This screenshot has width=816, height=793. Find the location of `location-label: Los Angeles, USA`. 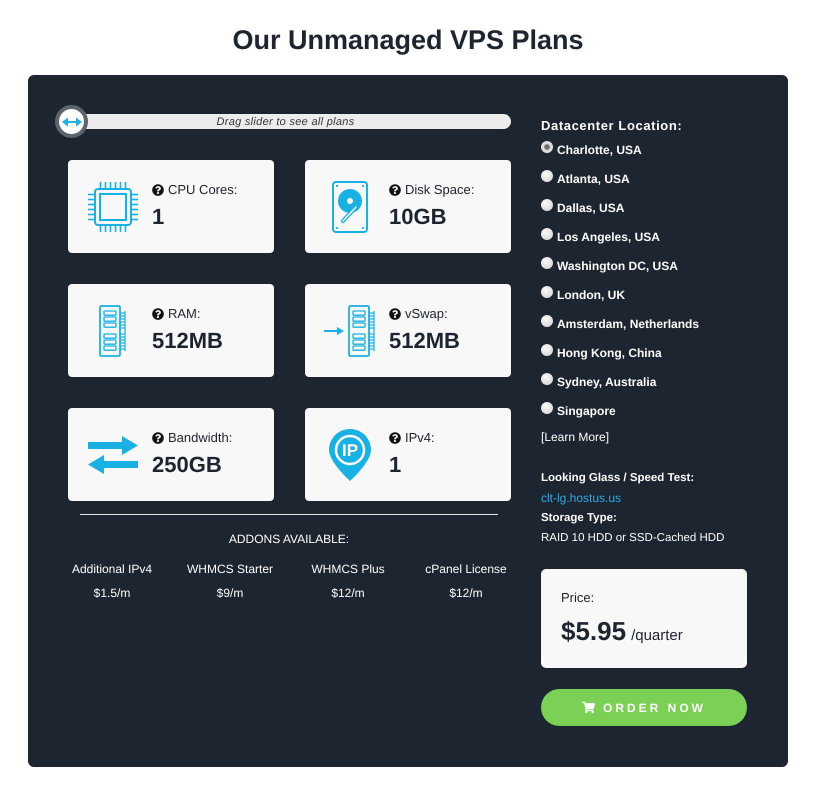

location-label: Los Angeles, USA is located at coordinates (608, 237).